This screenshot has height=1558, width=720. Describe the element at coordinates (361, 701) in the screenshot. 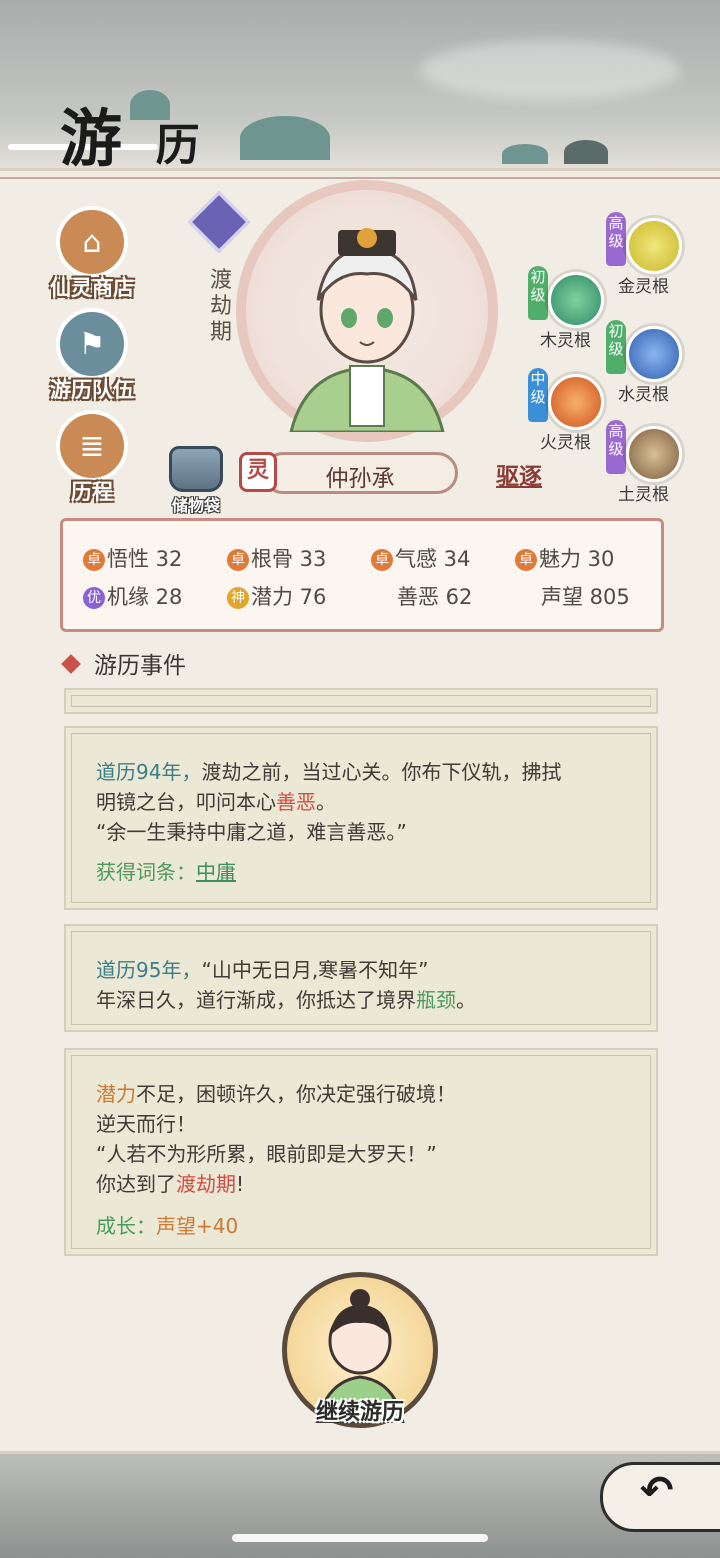

I see `event-card-partial` at that location.